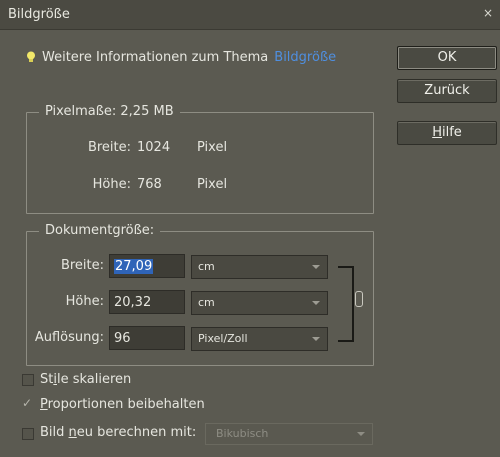 The image size is (500, 457). Describe the element at coordinates (259, 339) in the screenshot. I see `resolution-unit-select: Pixel/Zoll` at that location.